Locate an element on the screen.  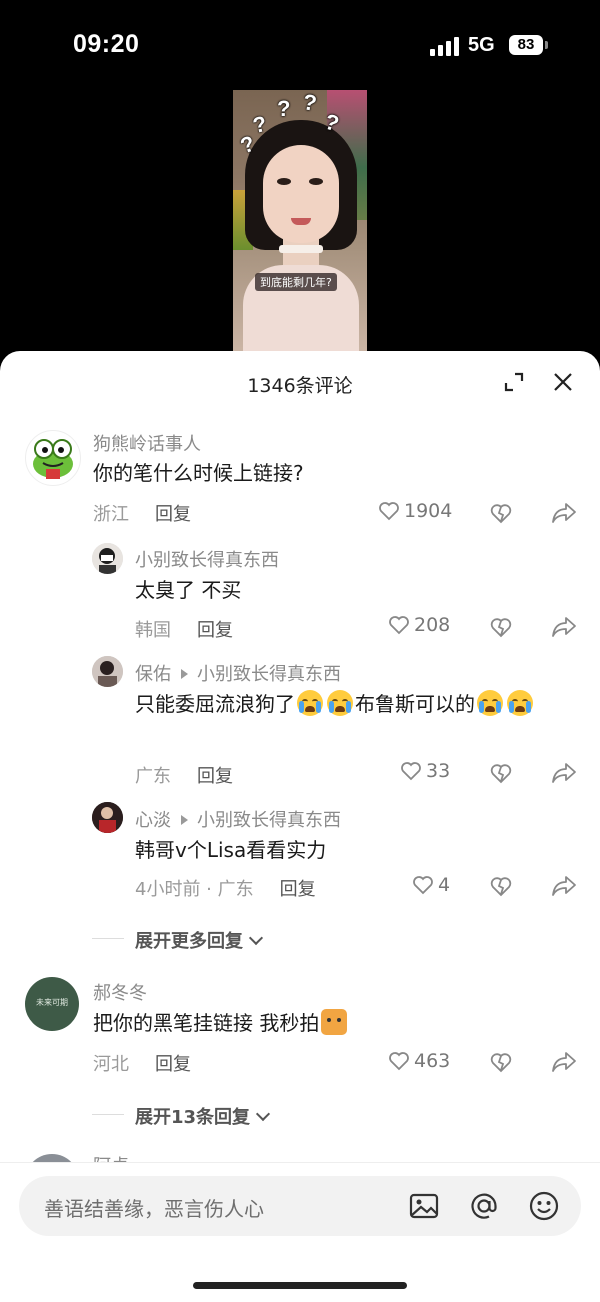
like-count: 463 is located at coordinates (432, 1061).